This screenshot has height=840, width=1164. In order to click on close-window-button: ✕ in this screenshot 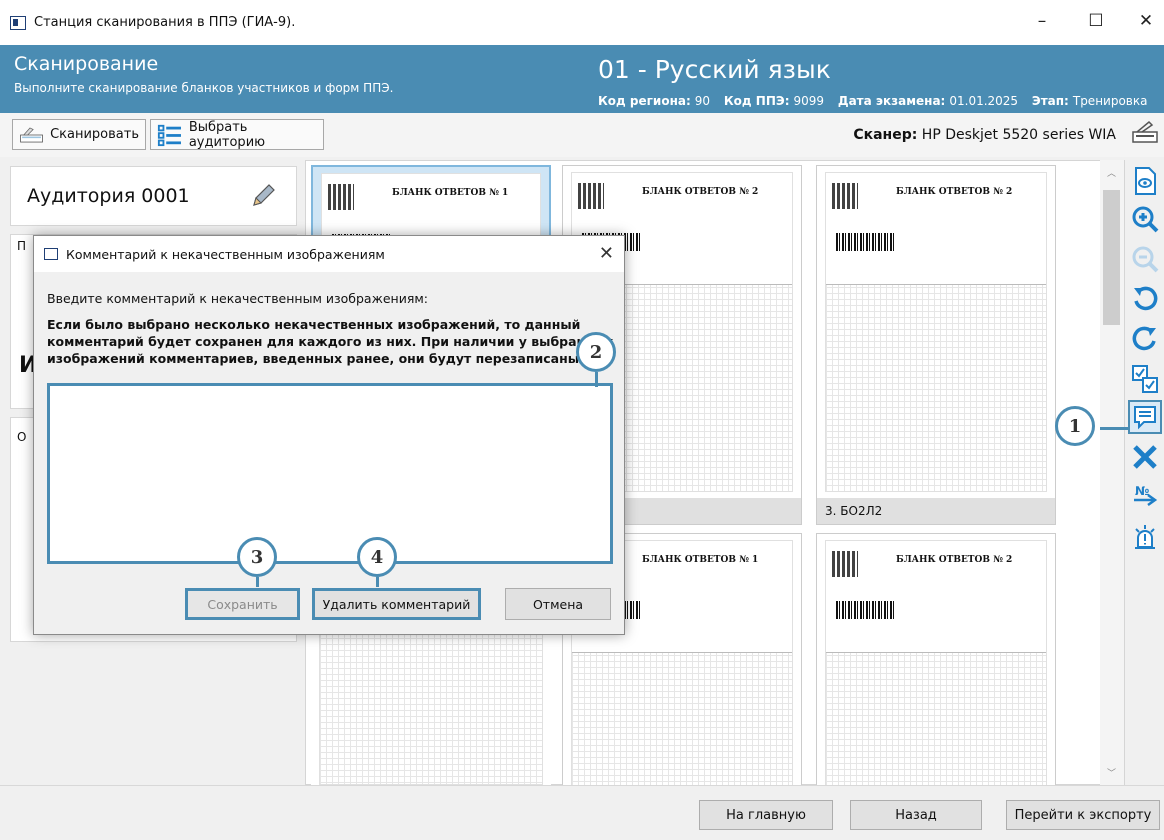, I will do `click(1146, 21)`.